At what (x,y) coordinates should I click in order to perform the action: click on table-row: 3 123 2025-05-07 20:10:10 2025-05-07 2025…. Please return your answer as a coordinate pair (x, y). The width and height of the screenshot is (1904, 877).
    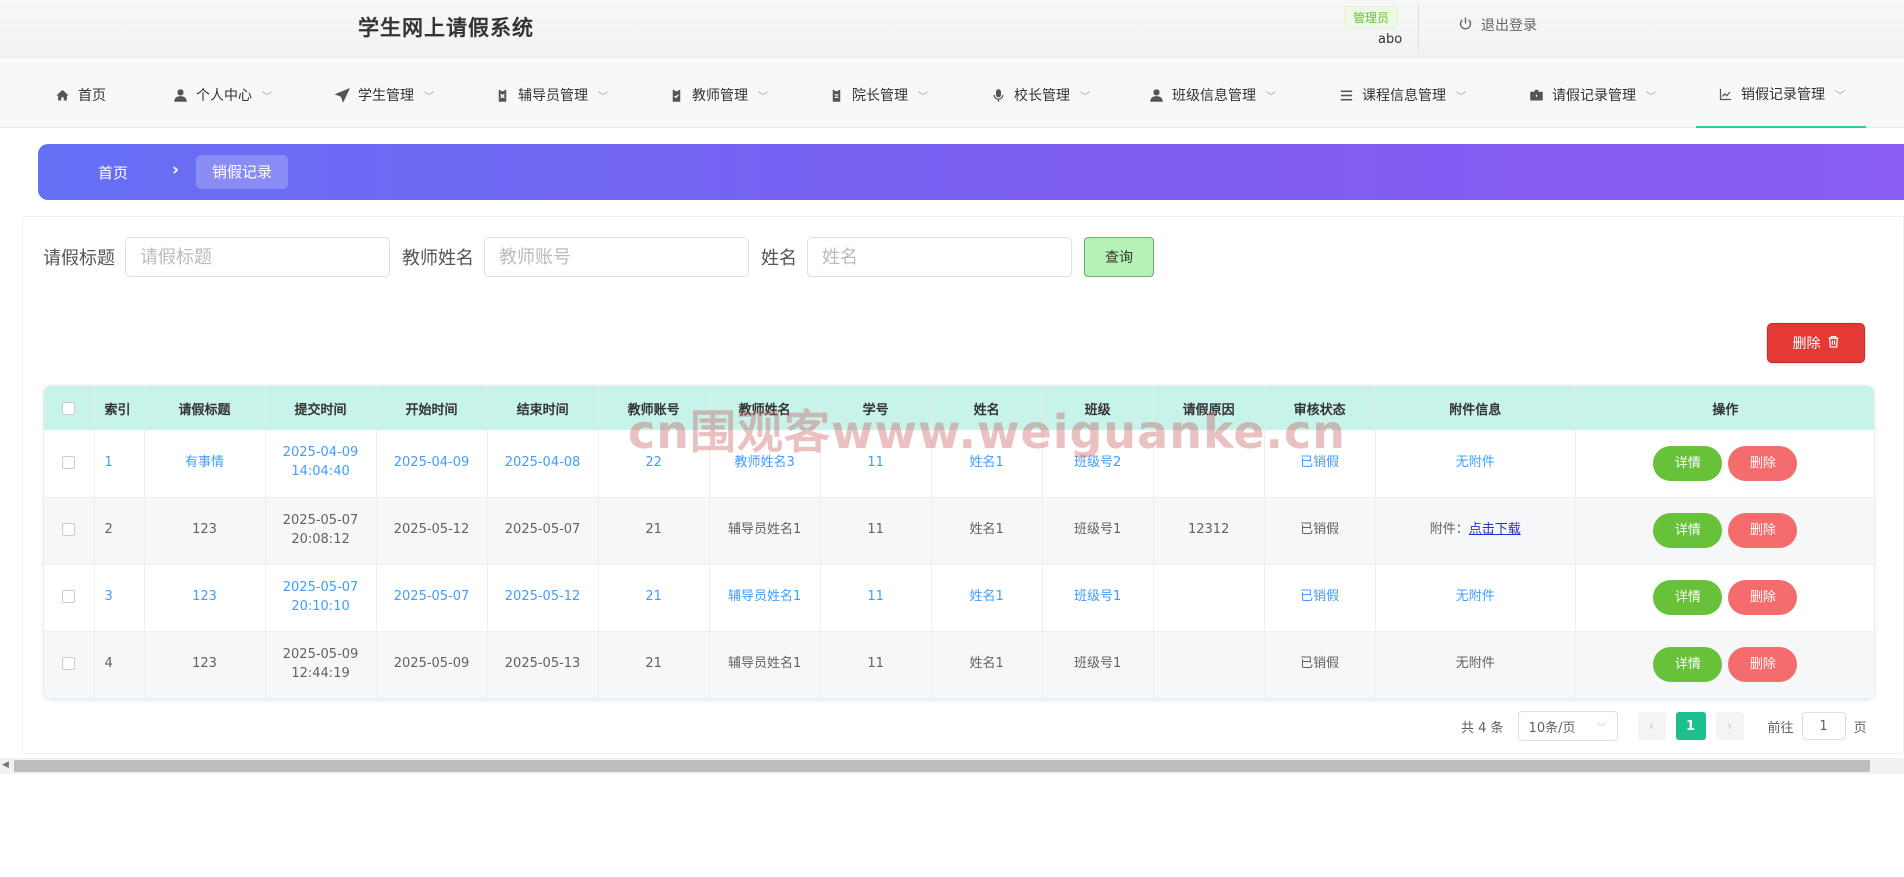
    Looking at the image, I should click on (959, 598).